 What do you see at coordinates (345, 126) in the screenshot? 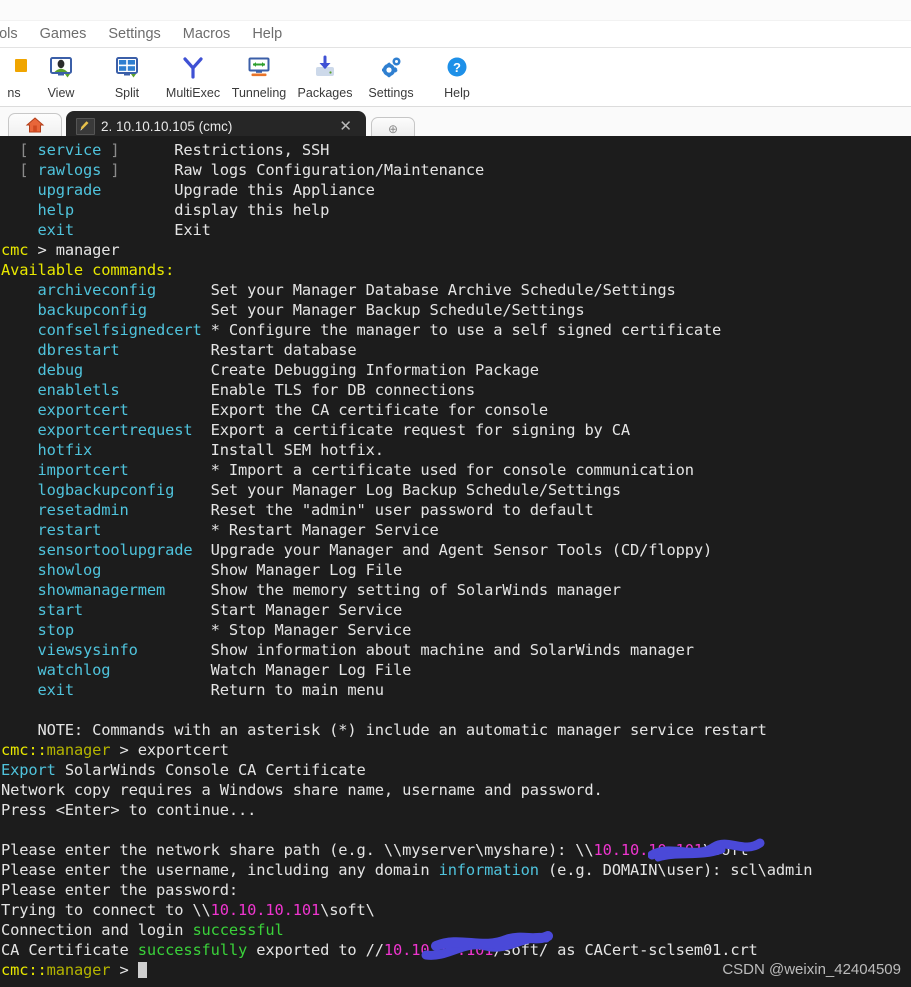
I see `close-icon: ✕` at bounding box center [345, 126].